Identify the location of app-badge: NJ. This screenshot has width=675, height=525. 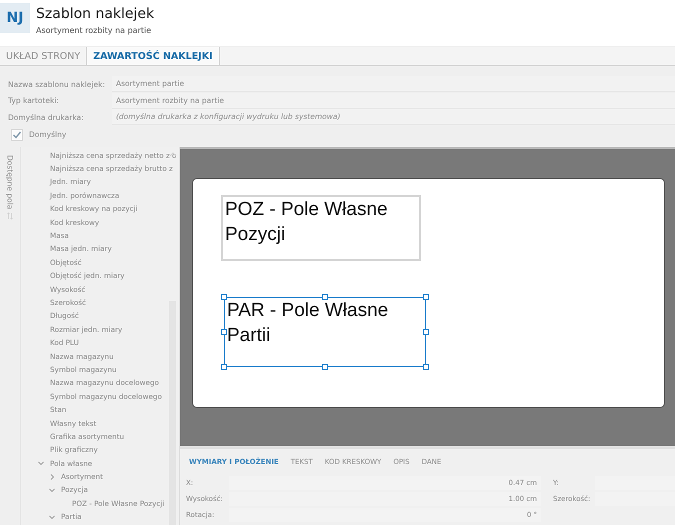
(15, 18).